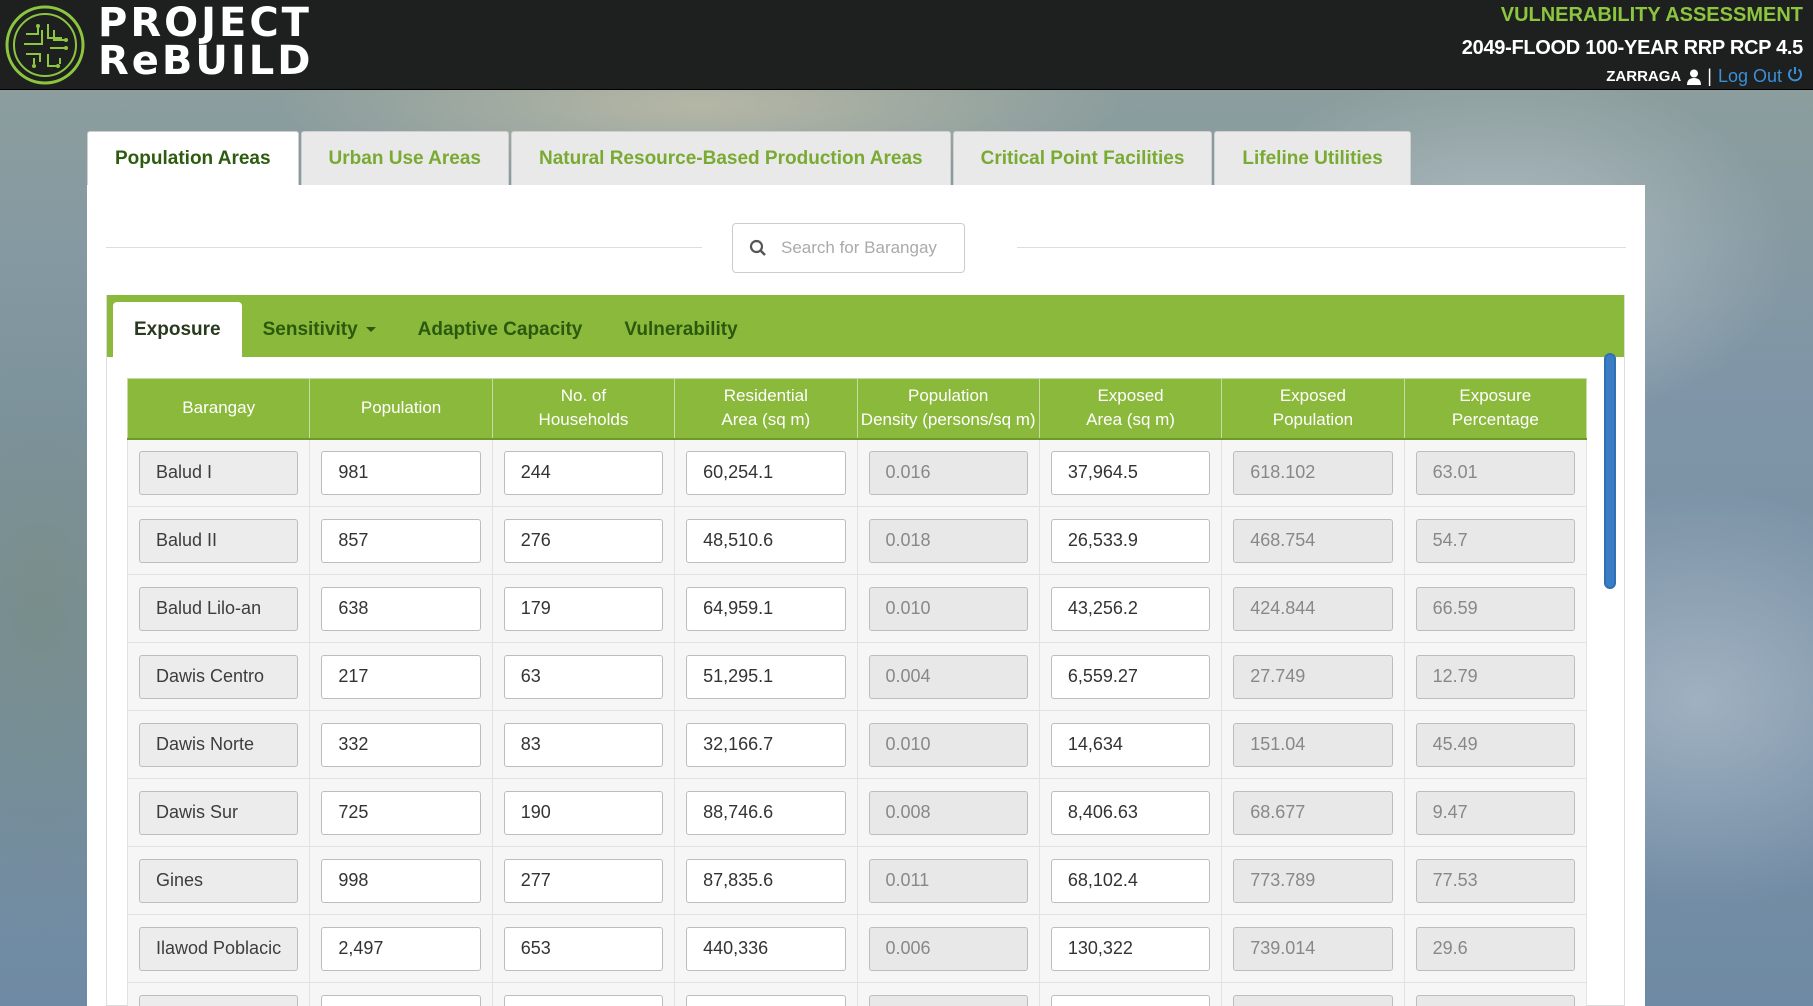 This screenshot has width=1813, height=1006. I want to click on table-cell: 857, so click(401, 540).